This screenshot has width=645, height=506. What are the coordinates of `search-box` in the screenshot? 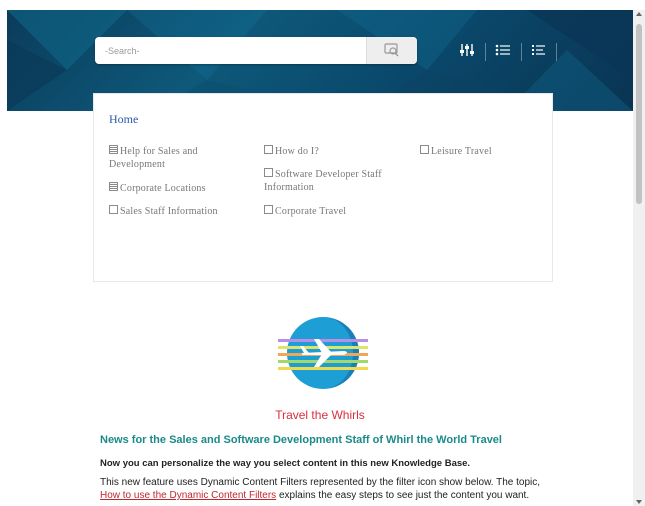 It's located at (256, 50).